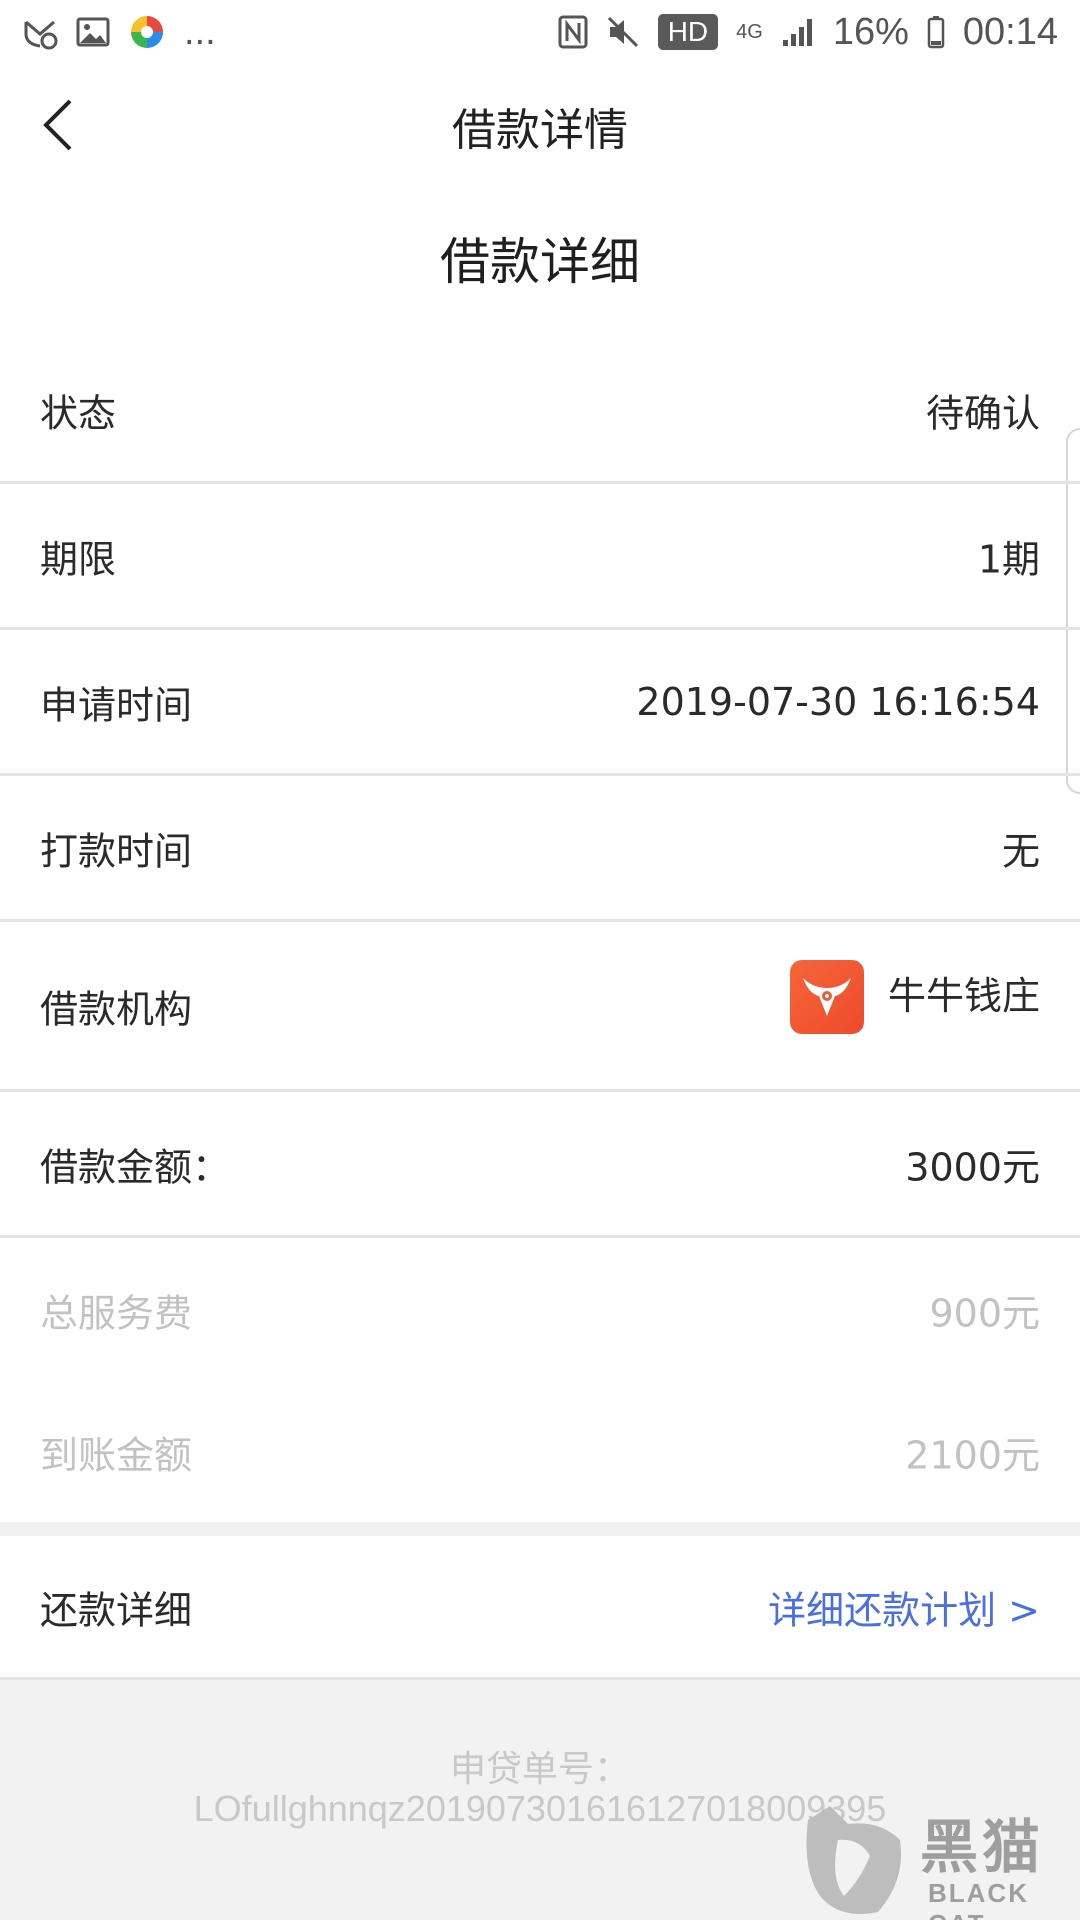 The width and height of the screenshot is (1080, 1920). What do you see at coordinates (982, 1847) in the screenshot?
I see `watermark-cn: 黑猫` at bounding box center [982, 1847].